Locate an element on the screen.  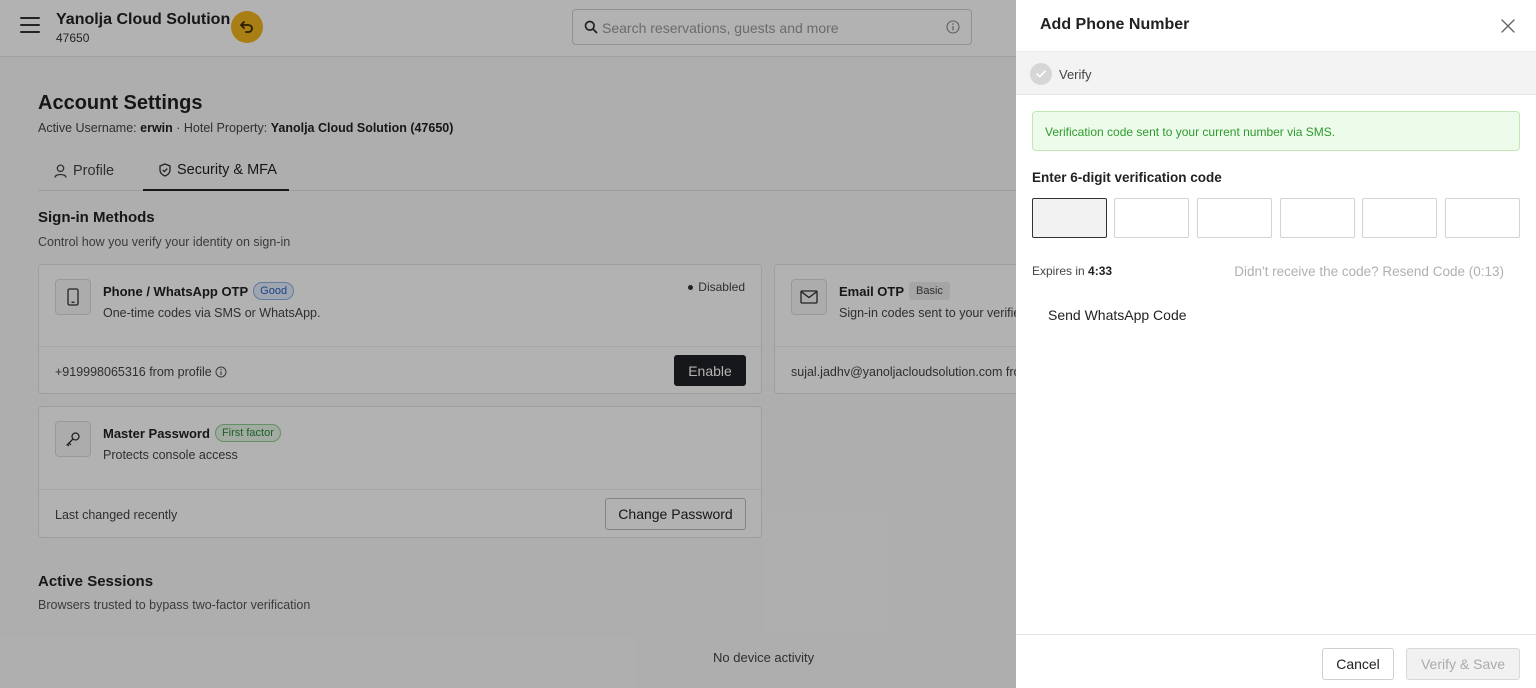
send-whatsapp-code-button: Send WhatsApp Code is located at coordinates (1117, 315).